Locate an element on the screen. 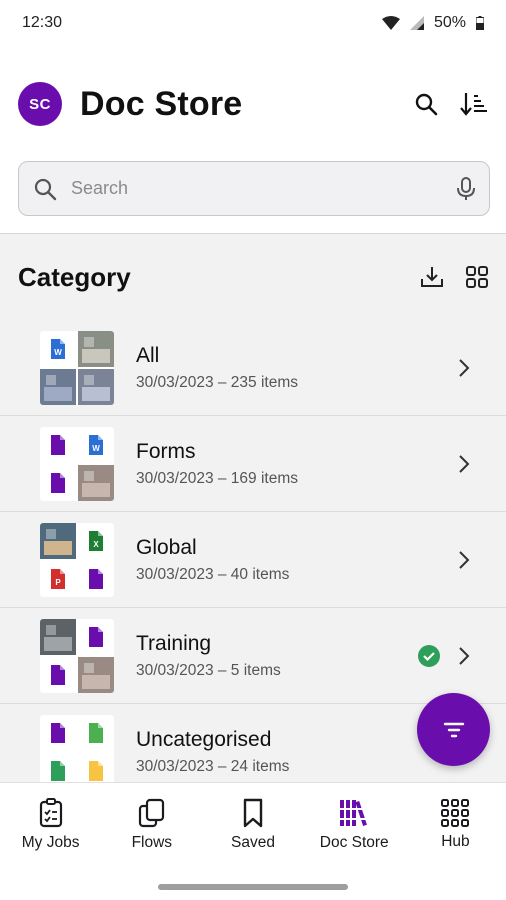  search-bar is located at coordinates (254, 188).